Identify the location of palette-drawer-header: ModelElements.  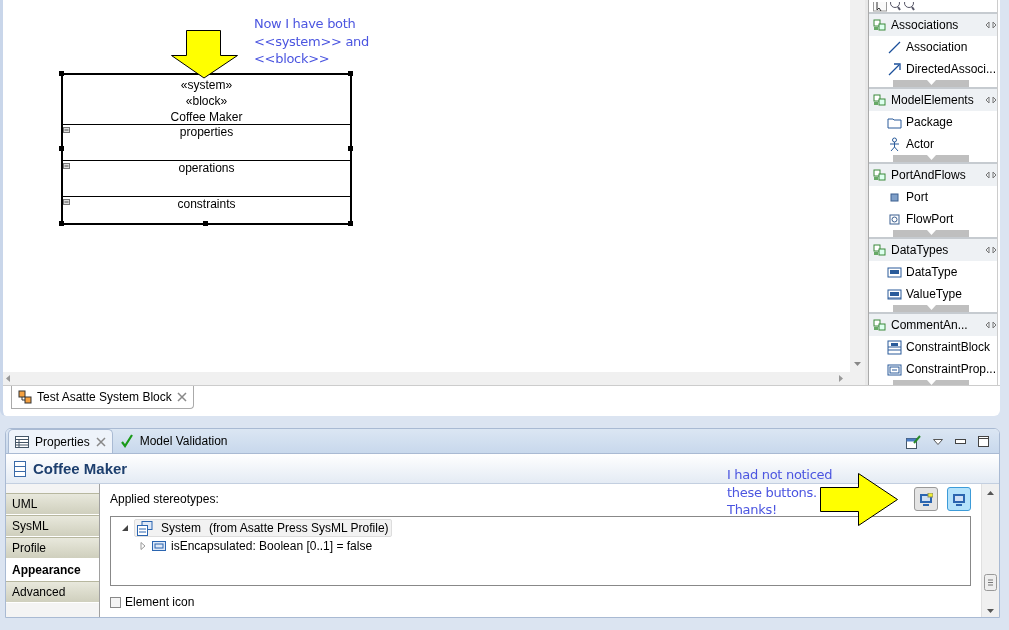
(933, 99).